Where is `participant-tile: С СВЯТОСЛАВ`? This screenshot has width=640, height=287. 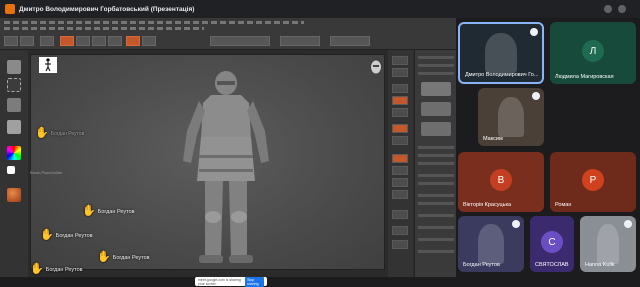 participant-tile: С СВЯТОСЛАВ is located at coordinates (552, 244).